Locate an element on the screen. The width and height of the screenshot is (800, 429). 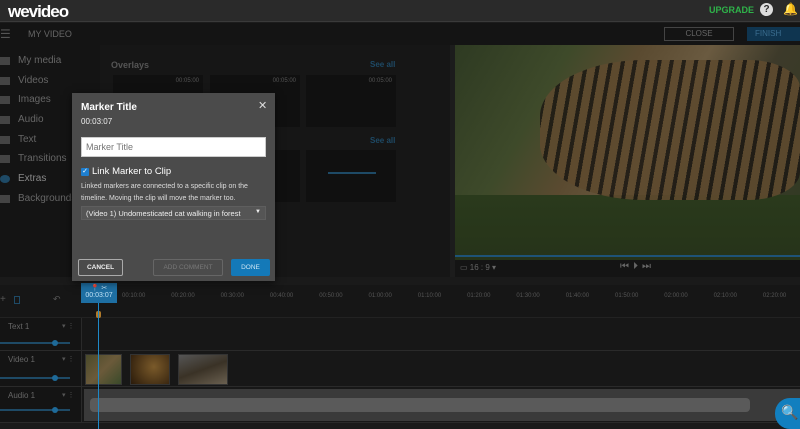
ruler-tick-label: 01:20:00 is located at coordinates (479, 296).